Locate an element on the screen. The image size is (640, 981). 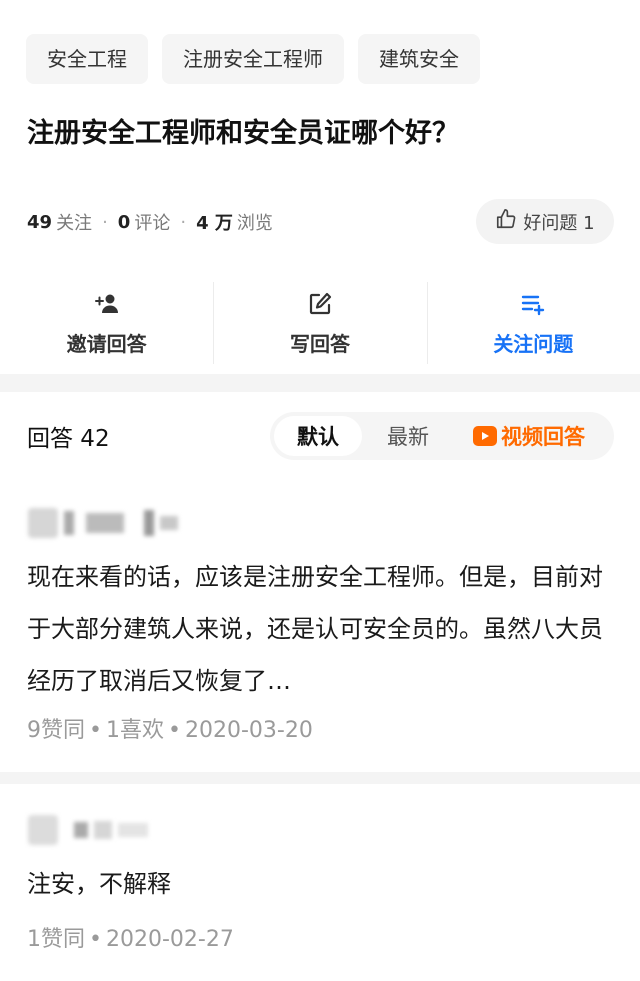
write-answer-button: 写回答 is located at coordinates (319, 323).